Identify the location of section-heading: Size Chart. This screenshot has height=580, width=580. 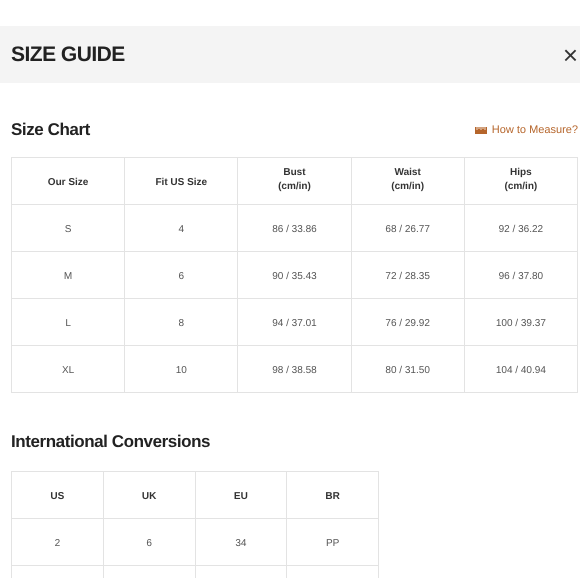
(50, 130).